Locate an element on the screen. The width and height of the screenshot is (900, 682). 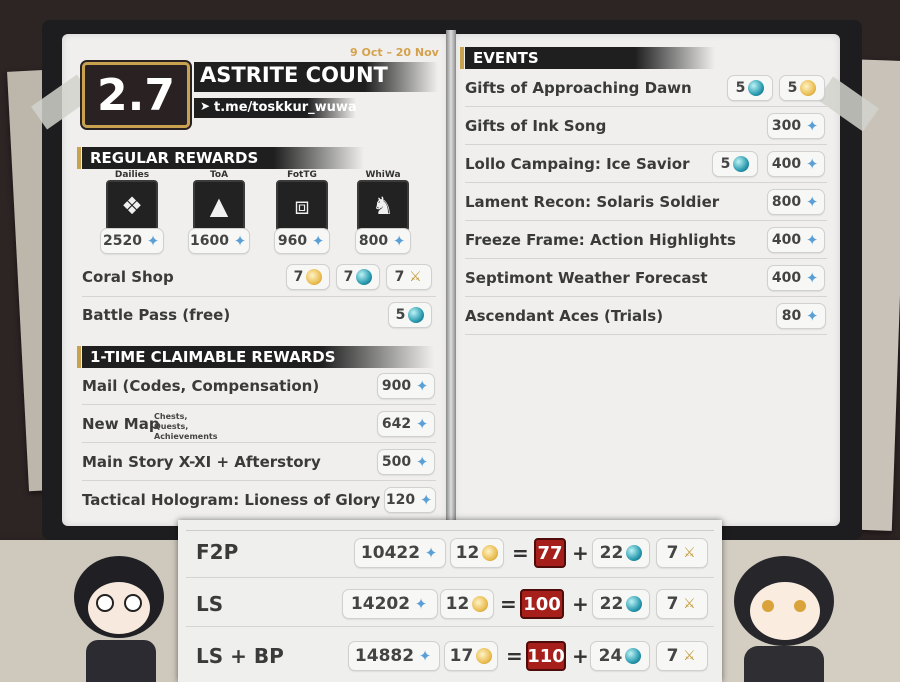
main-story-value: 500 ✦ is located at coordinates (406, 462).